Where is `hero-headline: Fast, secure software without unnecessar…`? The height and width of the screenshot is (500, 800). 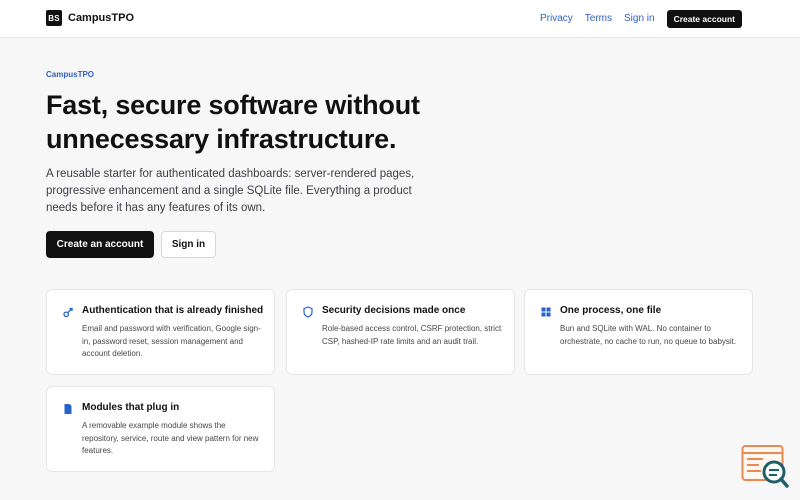 hero-headline: Fast, secure software without unnecessar… is located at coordinates (233, 122).